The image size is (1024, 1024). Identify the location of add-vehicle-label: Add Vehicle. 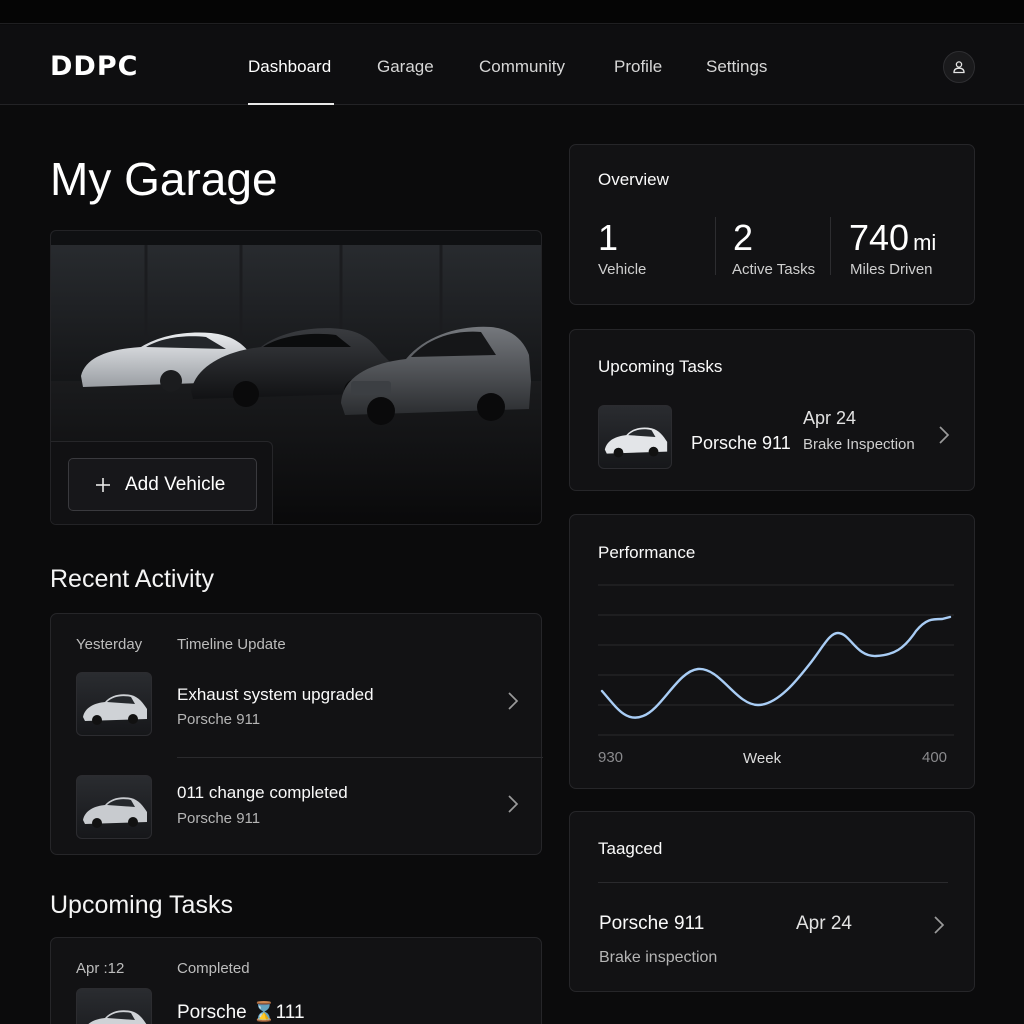
(175, 484).